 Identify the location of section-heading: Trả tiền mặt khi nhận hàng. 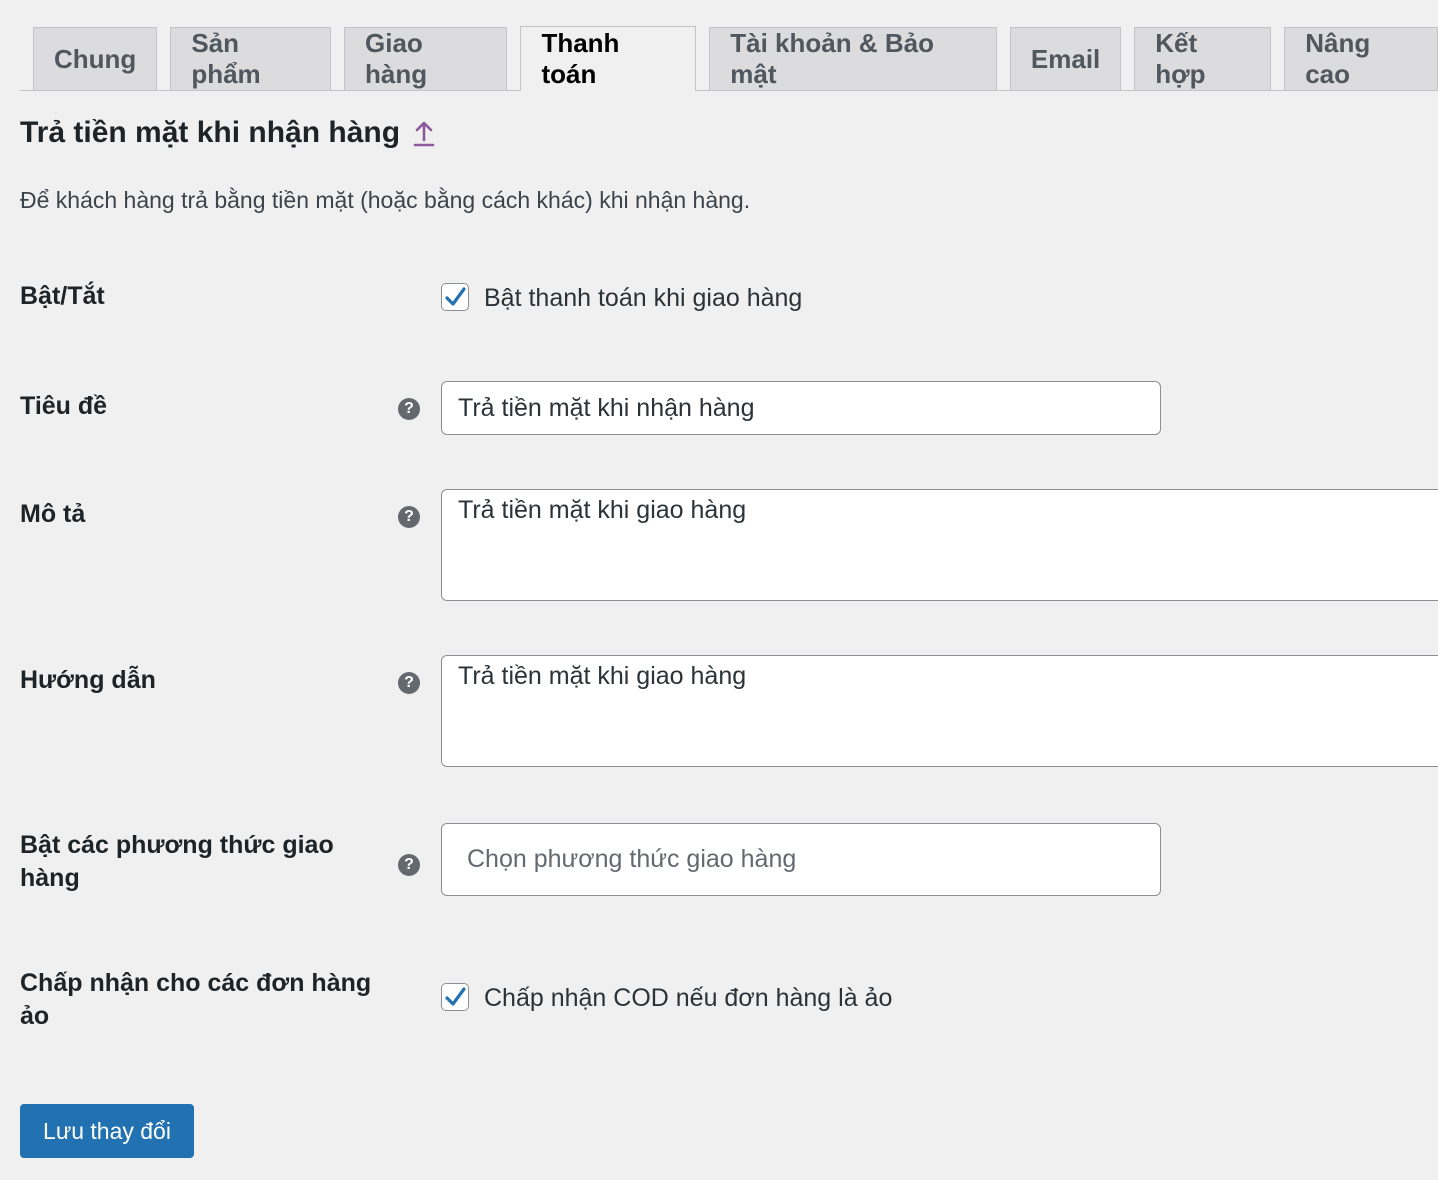
(228, 133).